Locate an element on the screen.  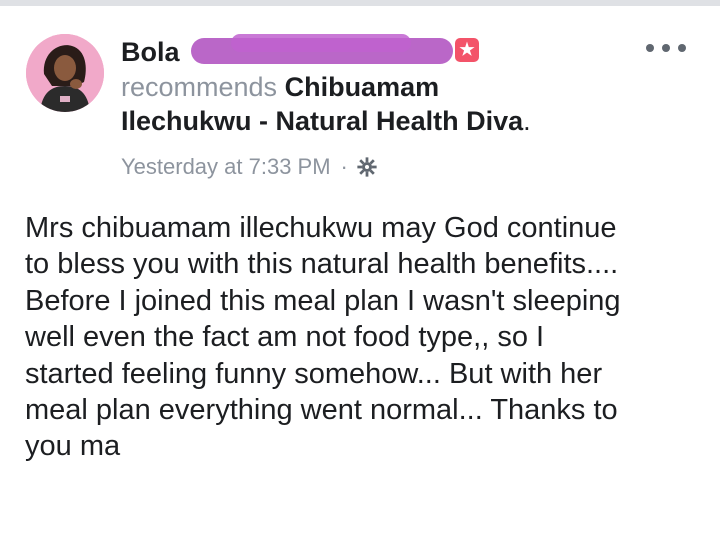
recommendation-line-2: Ilechukwu - Natural Health Diva. is located at coordinates (381, 121).